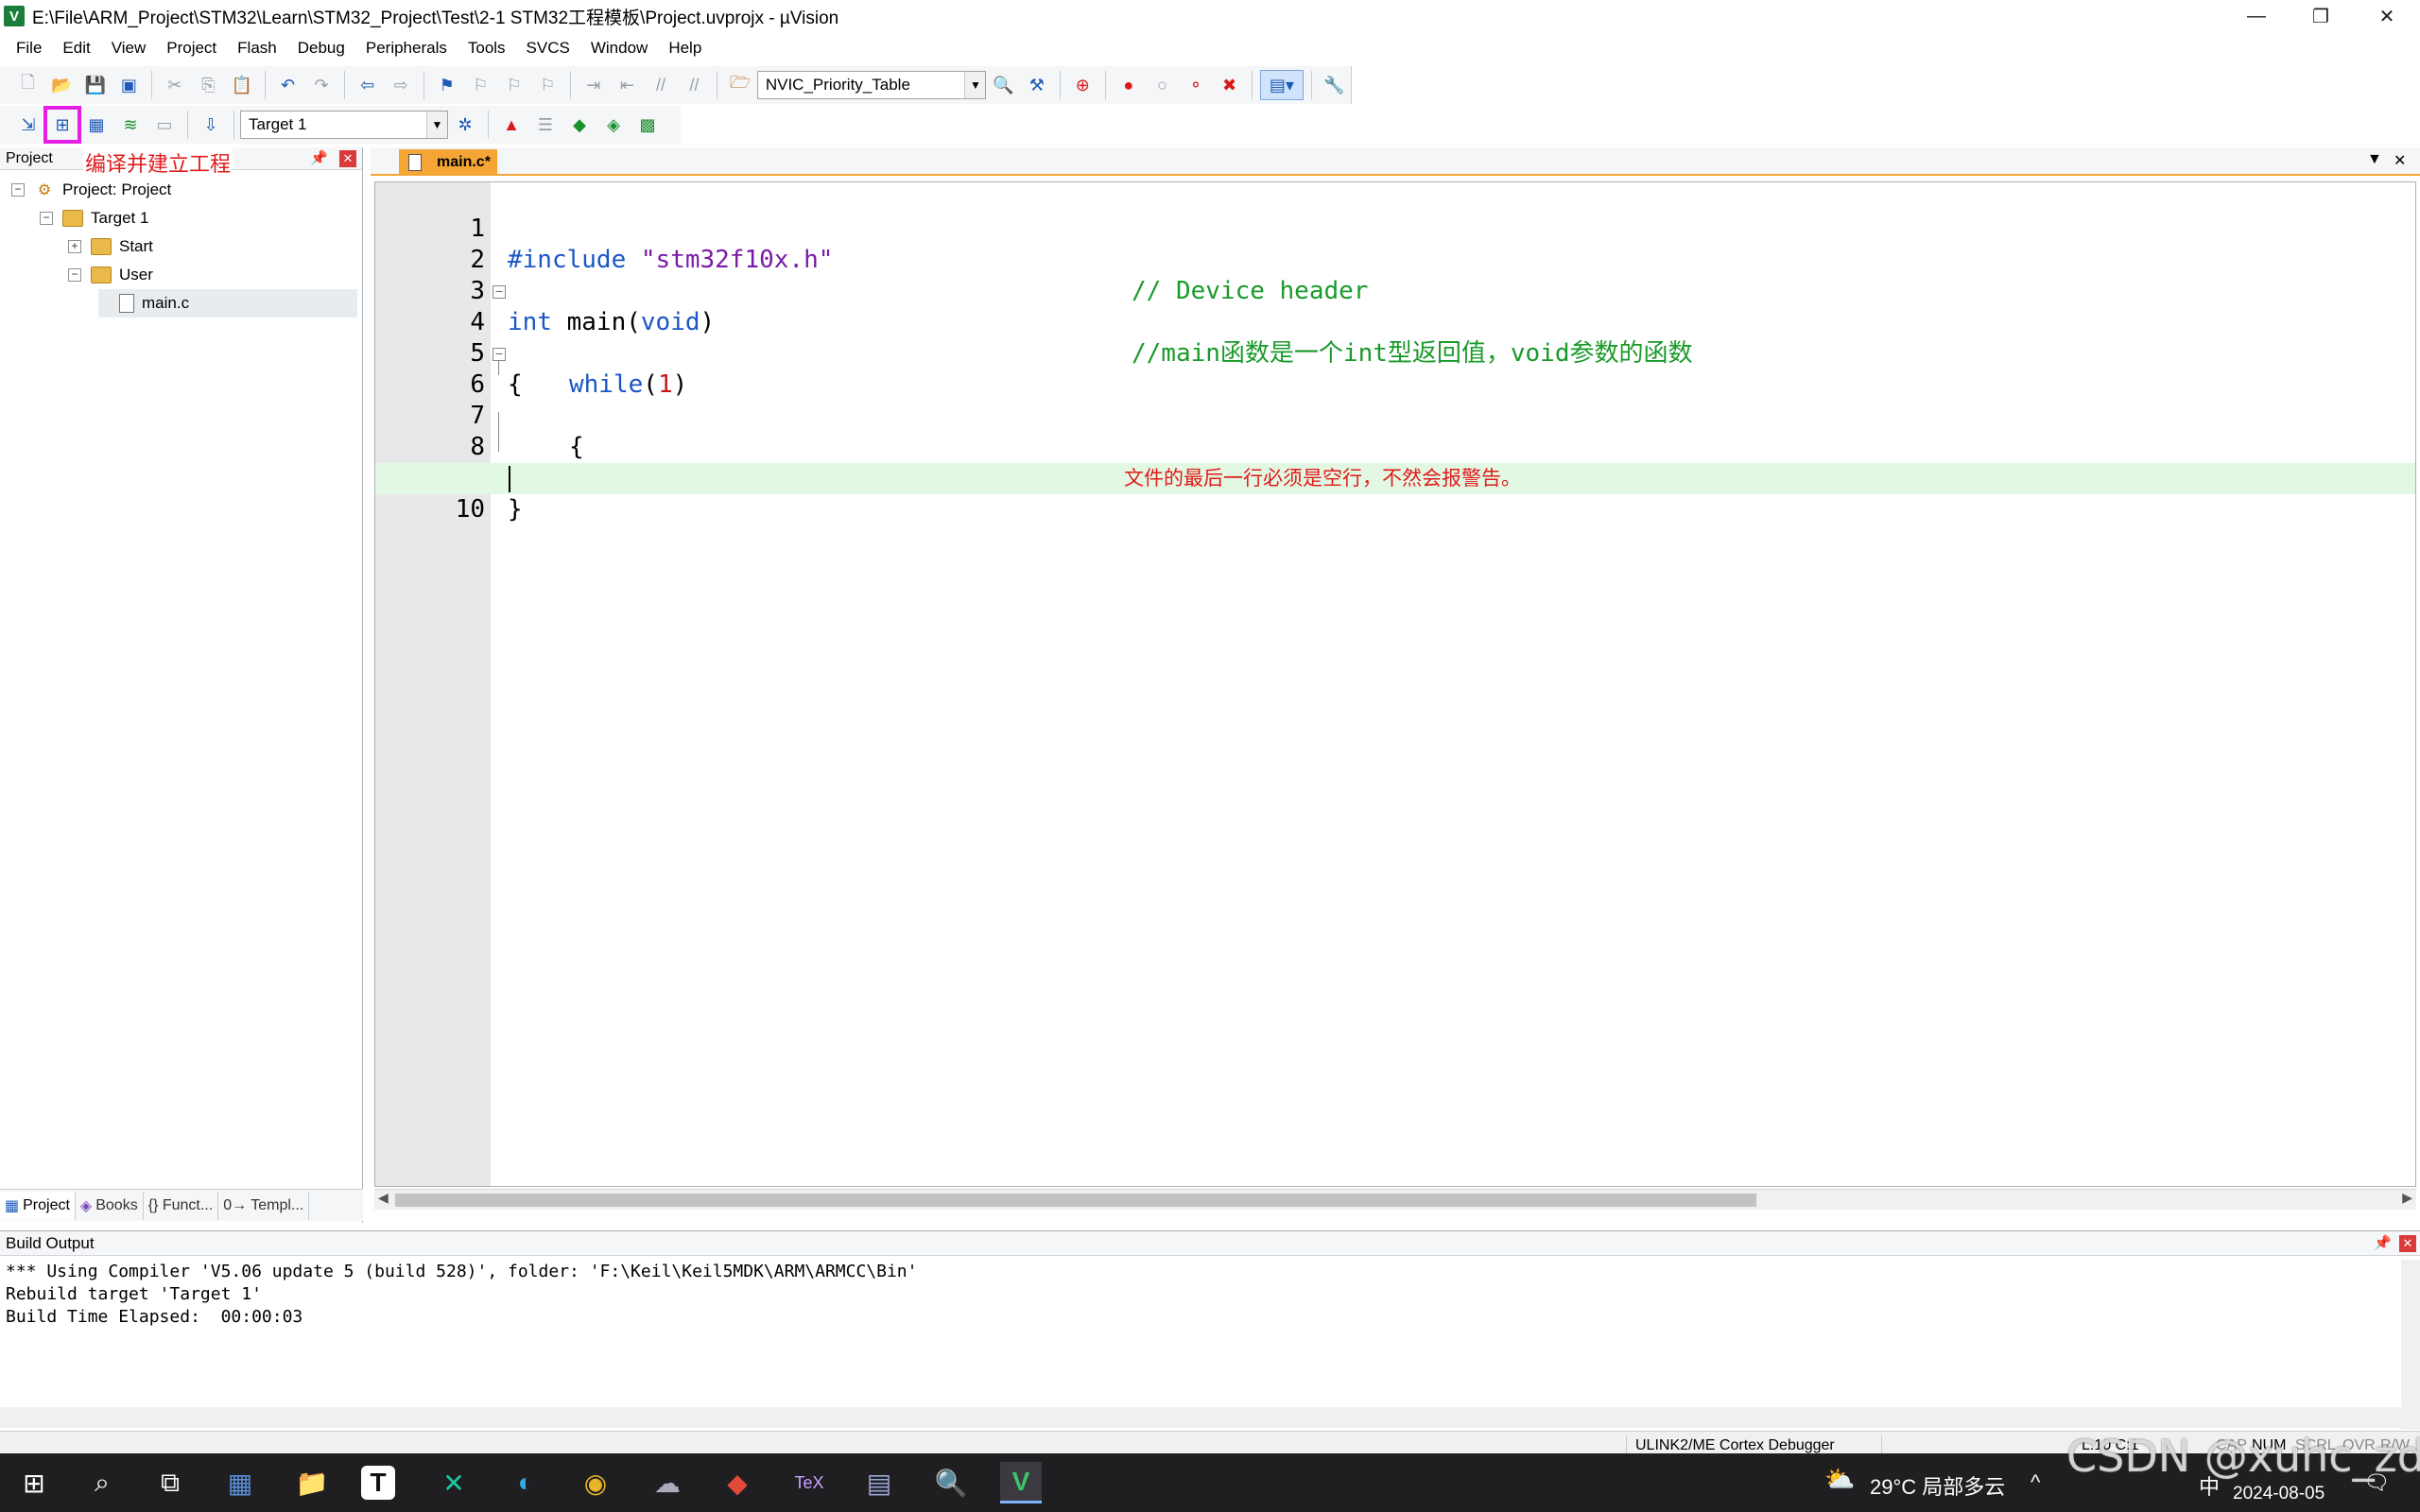 The width and height of the screenshot is (2420, 1512). What do you see at coordinates (2374, 159) in the screenshot?
I see `tab-list-icon: ▼` at bounding box center [2374, 159].